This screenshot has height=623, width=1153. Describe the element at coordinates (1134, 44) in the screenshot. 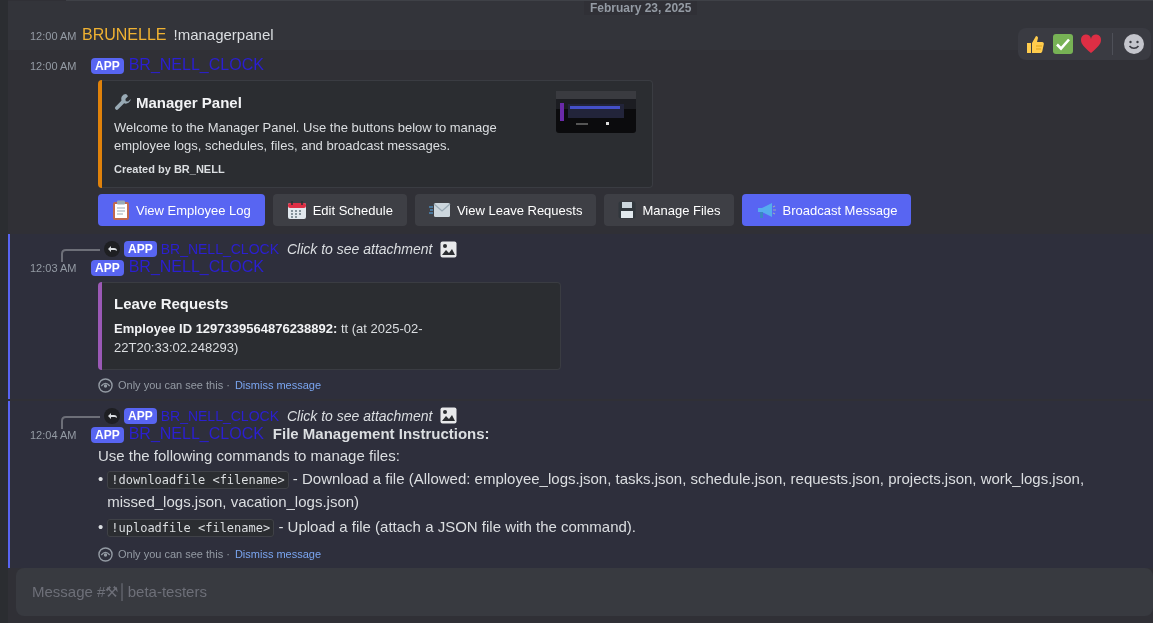

I see `emoji-picker-icon` at that location.